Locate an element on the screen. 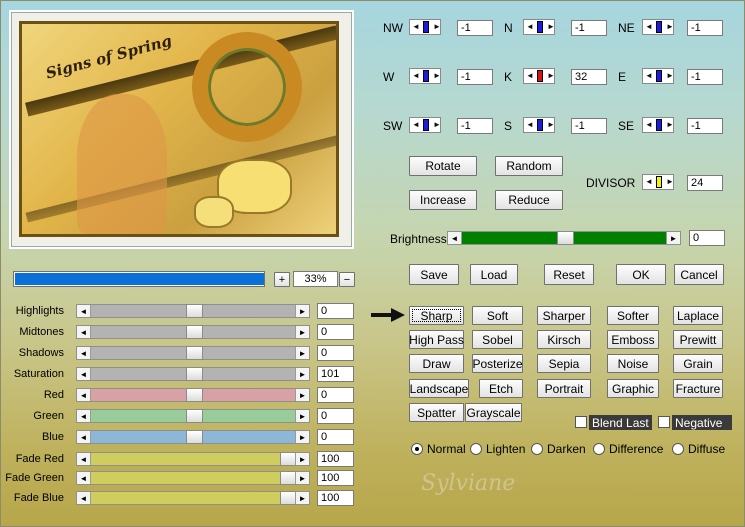  matrix-knob-ne is located at coordinates (659, 27).